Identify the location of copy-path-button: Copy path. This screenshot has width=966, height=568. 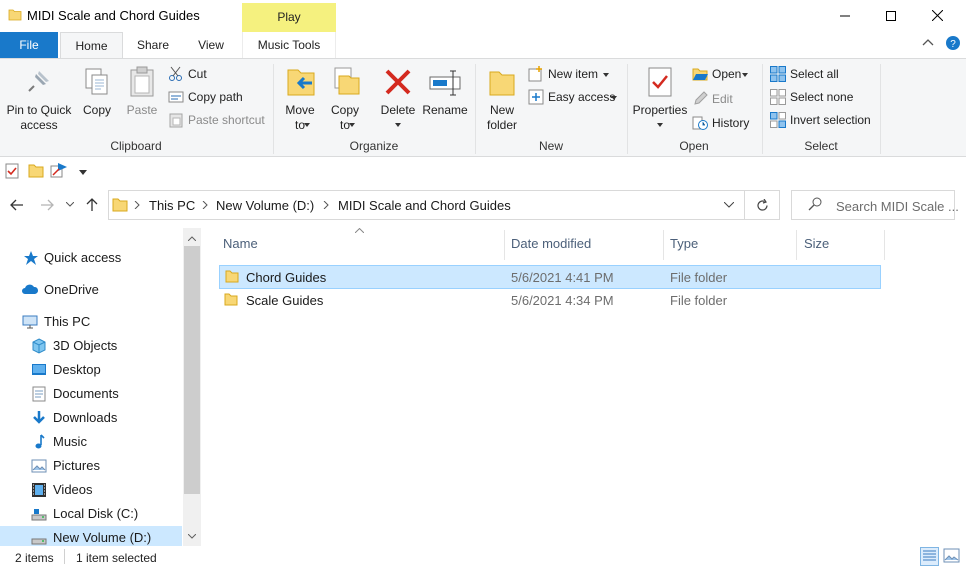
(218, 98).